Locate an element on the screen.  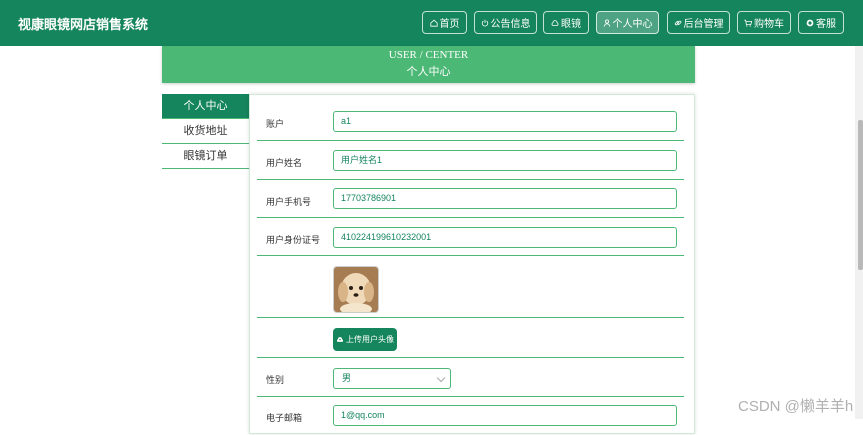
nav-announcements-label: 公告信息 is located at coordinates (510, 24).